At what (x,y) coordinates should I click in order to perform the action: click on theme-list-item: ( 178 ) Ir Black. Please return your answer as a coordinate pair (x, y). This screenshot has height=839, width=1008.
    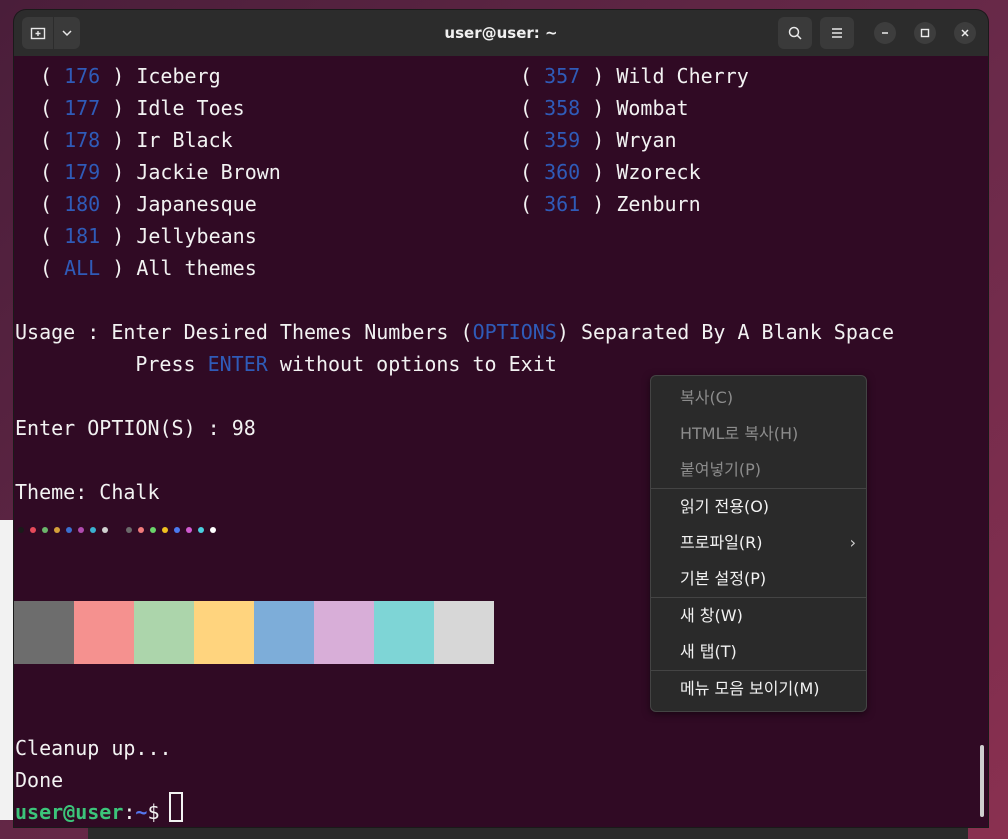
    Looking at the image, I should click on (136, 140).